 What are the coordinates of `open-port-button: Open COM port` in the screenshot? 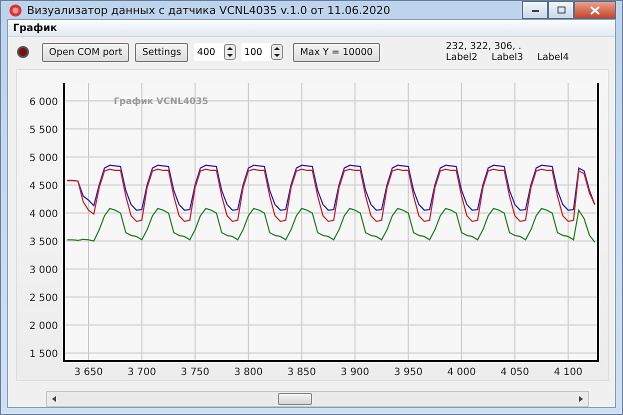 It's located at (86, 52).